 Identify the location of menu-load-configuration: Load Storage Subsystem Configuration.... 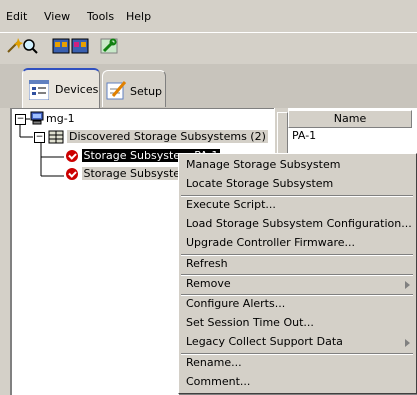
(299, 224).